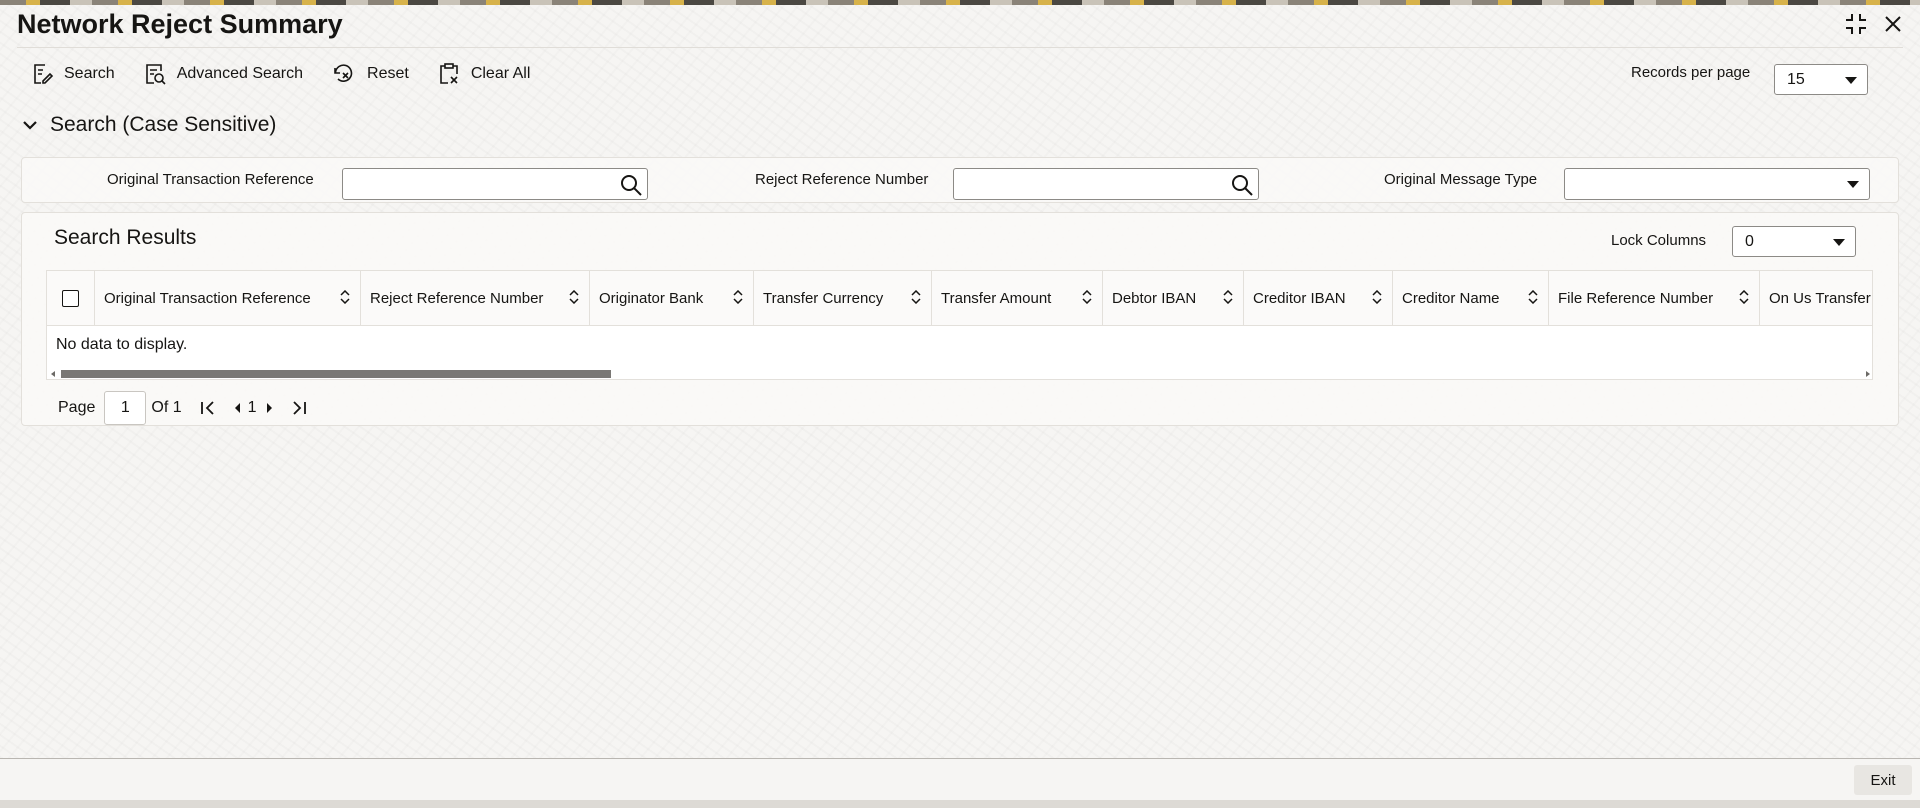 The image size is (1920, 808). Describe the element at coordinates (842, 179) in the screenshot. I see `reject-reference-number-label: Reject Reference Number` at that location.